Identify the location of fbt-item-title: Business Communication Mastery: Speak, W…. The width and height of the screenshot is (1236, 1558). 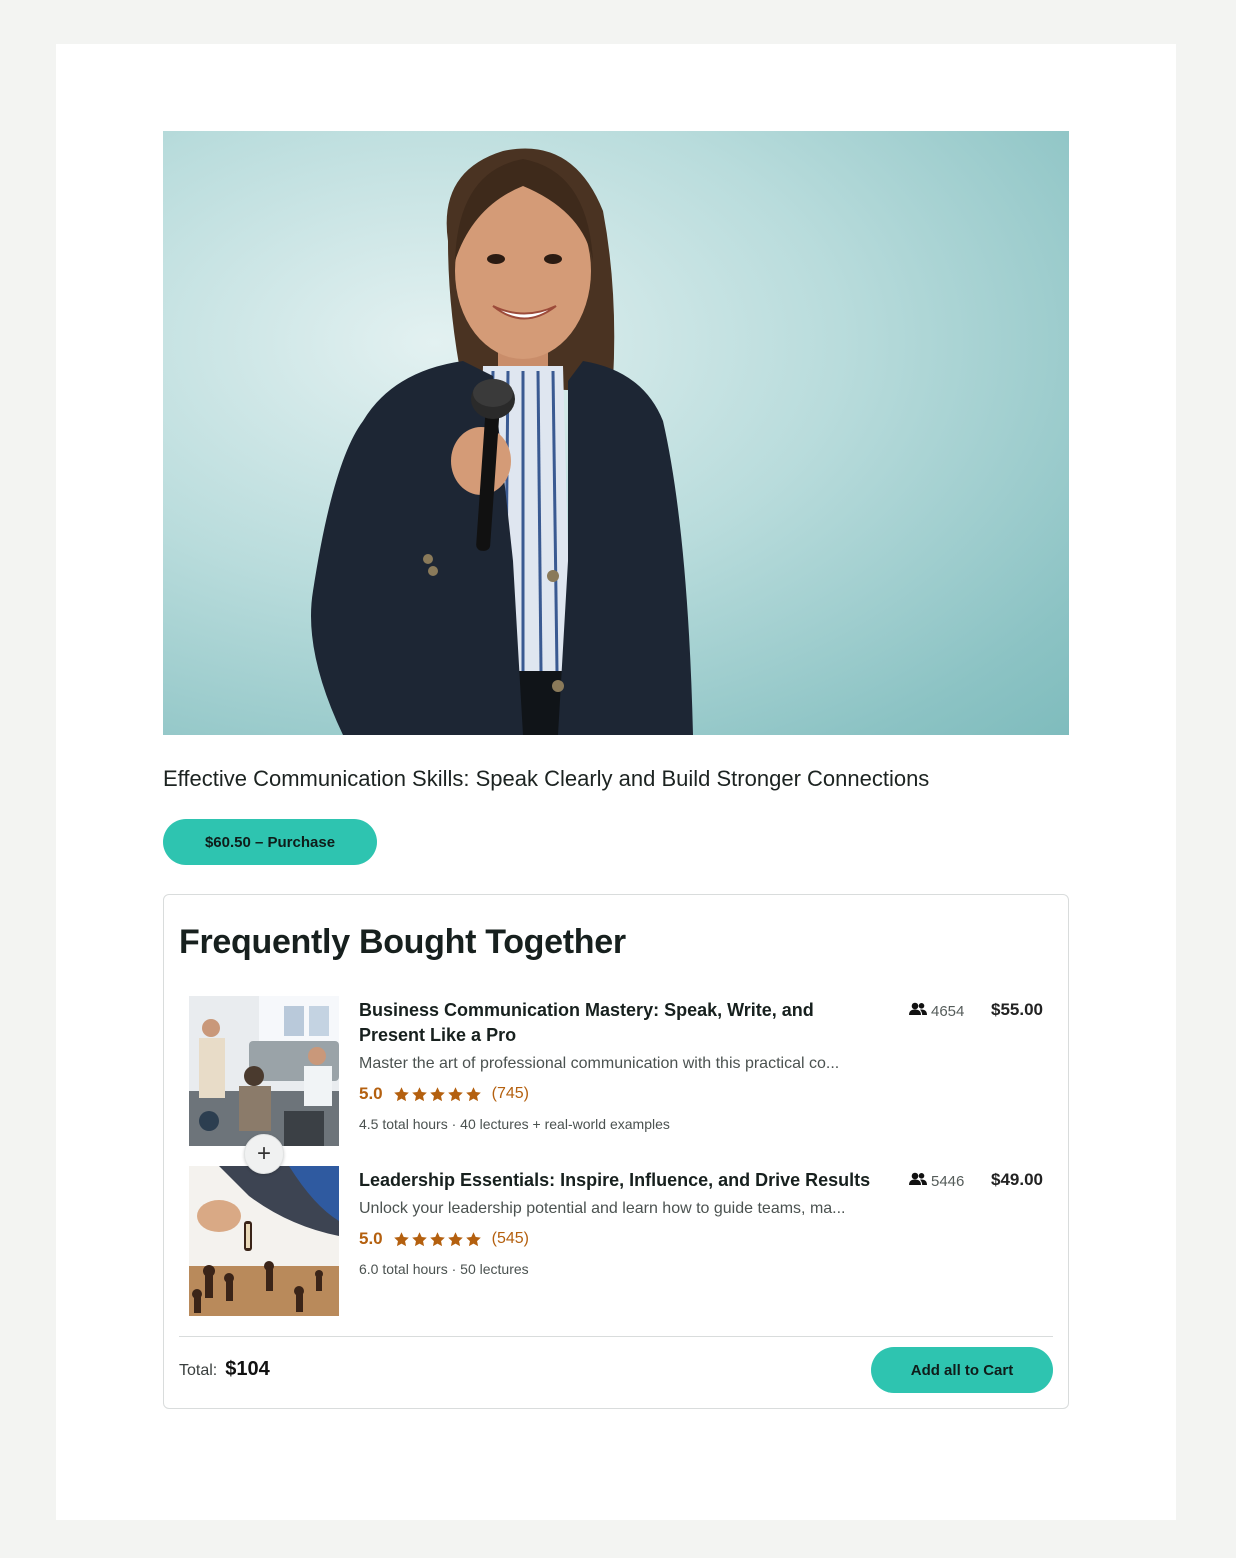
(619, 1023).